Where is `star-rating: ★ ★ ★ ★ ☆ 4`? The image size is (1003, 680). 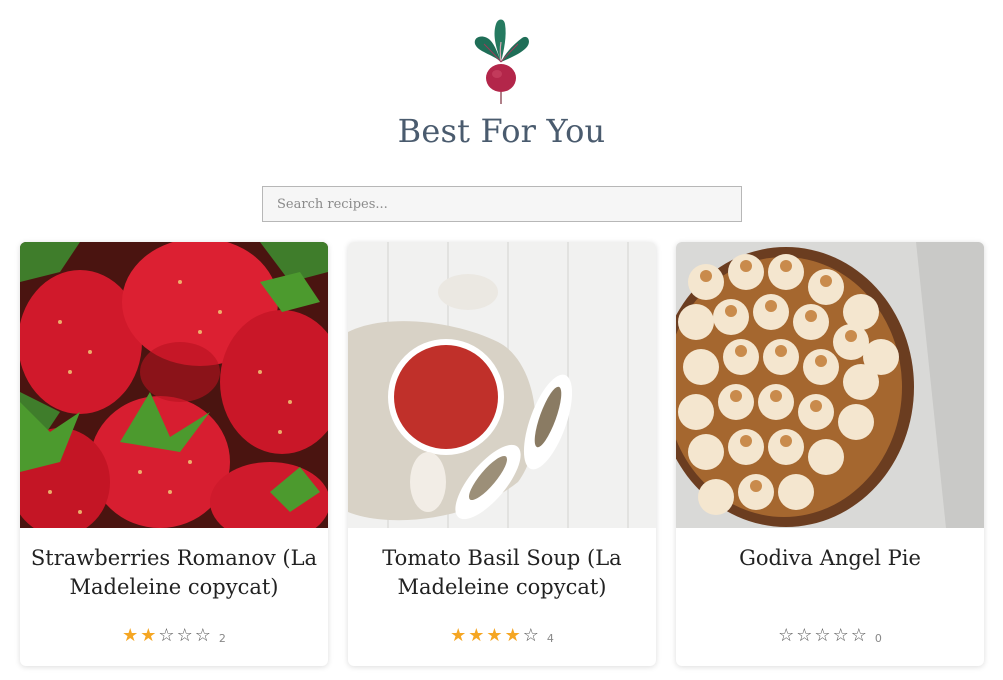
star-rating: ★ ★ ★ ★ ☆ 4 is located at coordinates (502, 636).